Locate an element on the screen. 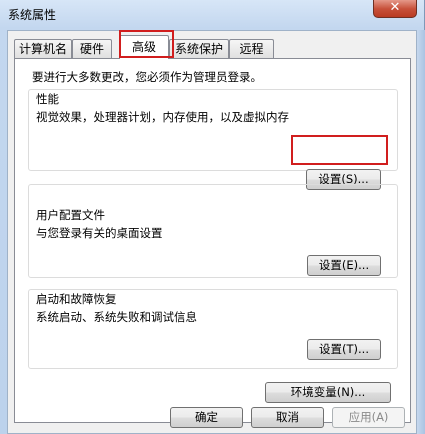 The width and height of the screenshot is (425, 434). tab-remote: 远程 is located at coordinates (251, 48).